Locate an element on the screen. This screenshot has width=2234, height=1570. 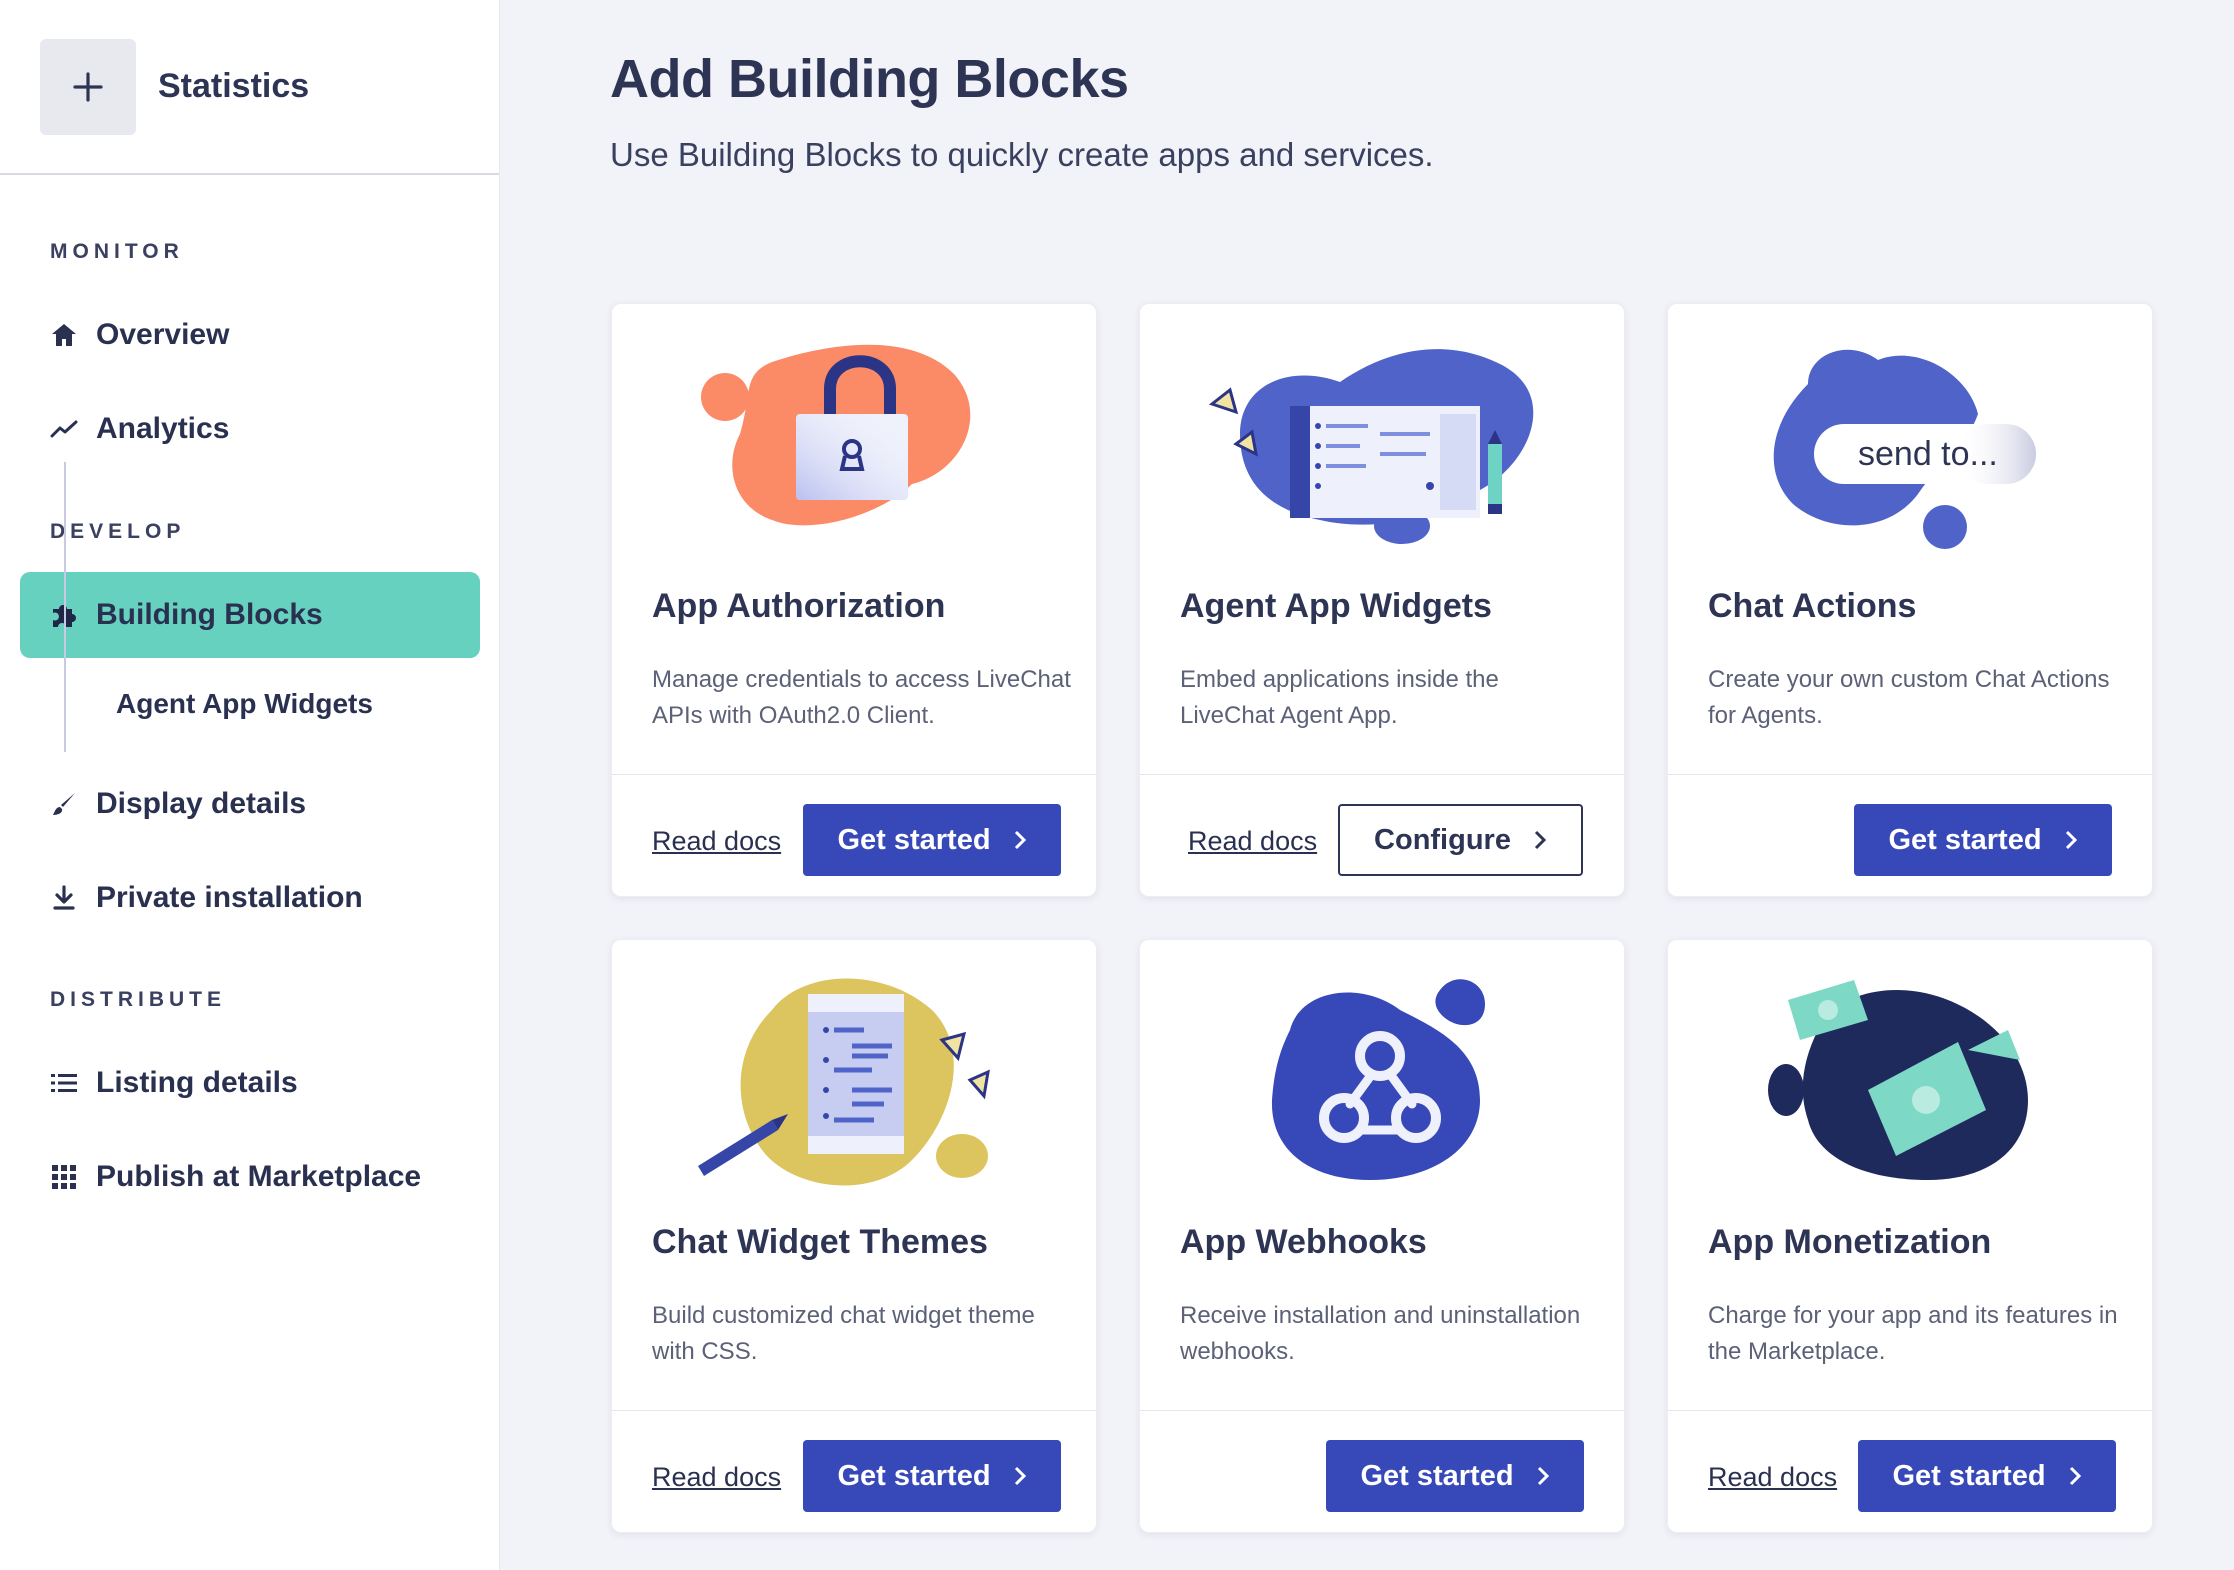
card-title: App Webhooks is located at coordinates (1303, 1242).